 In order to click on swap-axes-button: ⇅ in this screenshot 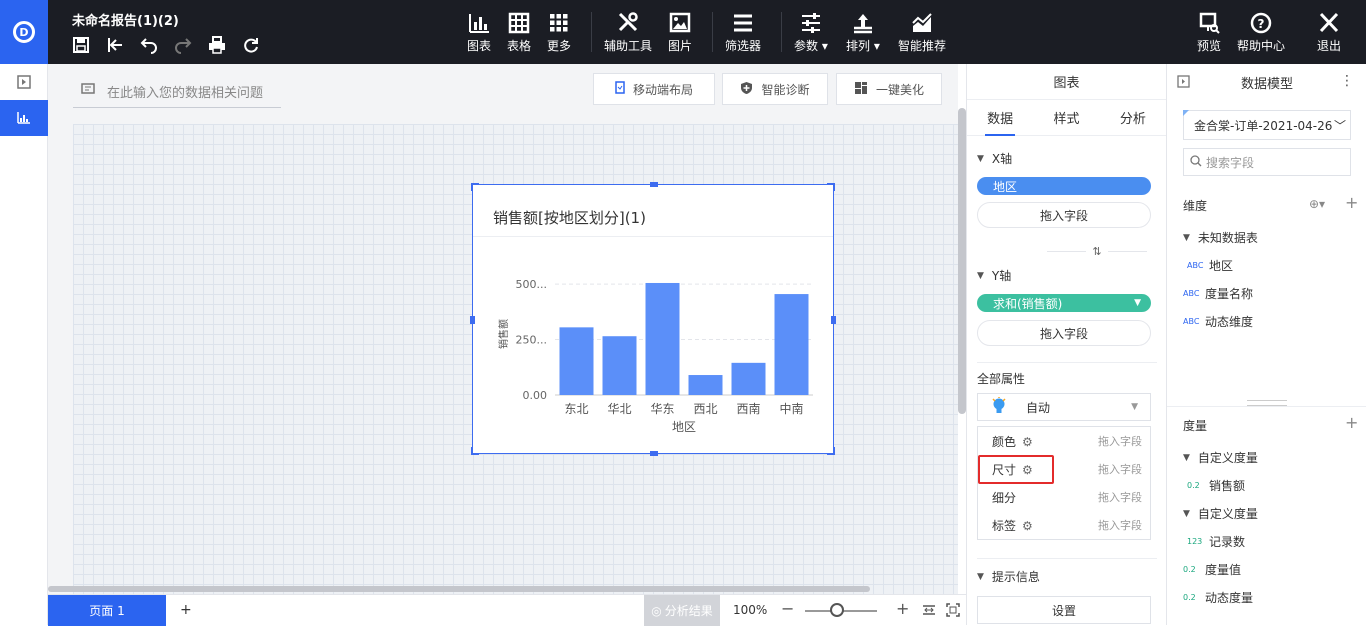, I will do `click(1097, 251)`.